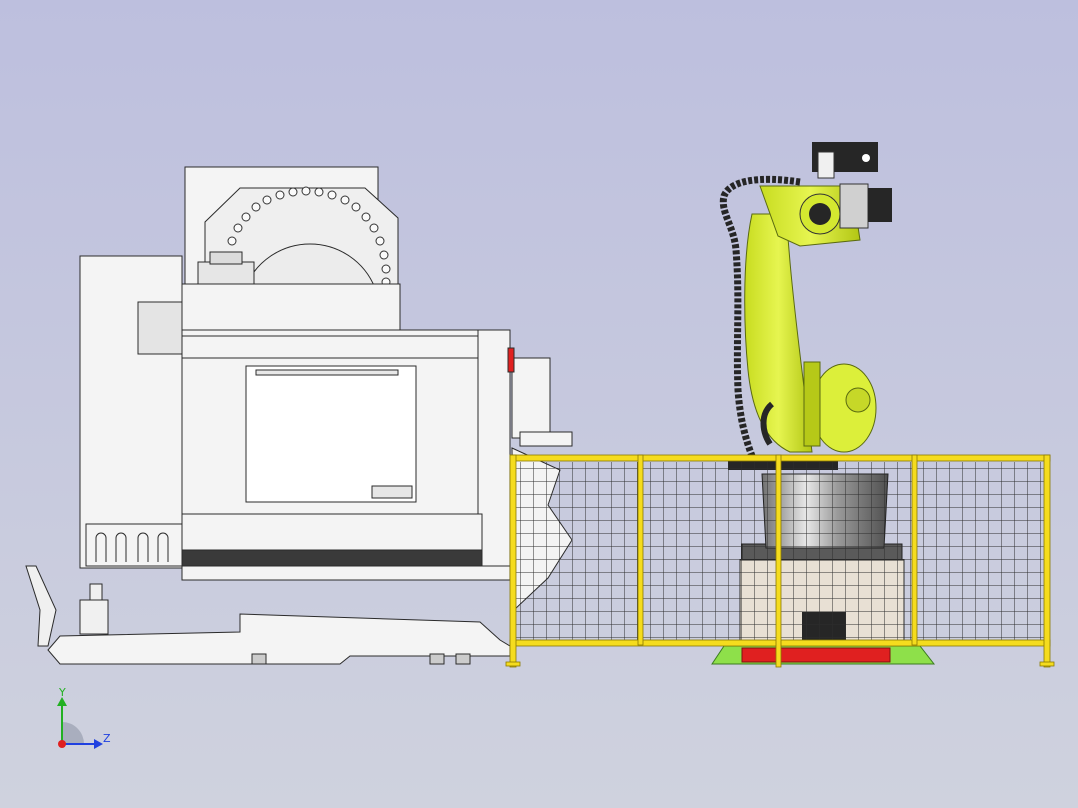 The height and width of the screenshot is (808, 1078). I want to click on end-effector-bracket, so click(826, 165).